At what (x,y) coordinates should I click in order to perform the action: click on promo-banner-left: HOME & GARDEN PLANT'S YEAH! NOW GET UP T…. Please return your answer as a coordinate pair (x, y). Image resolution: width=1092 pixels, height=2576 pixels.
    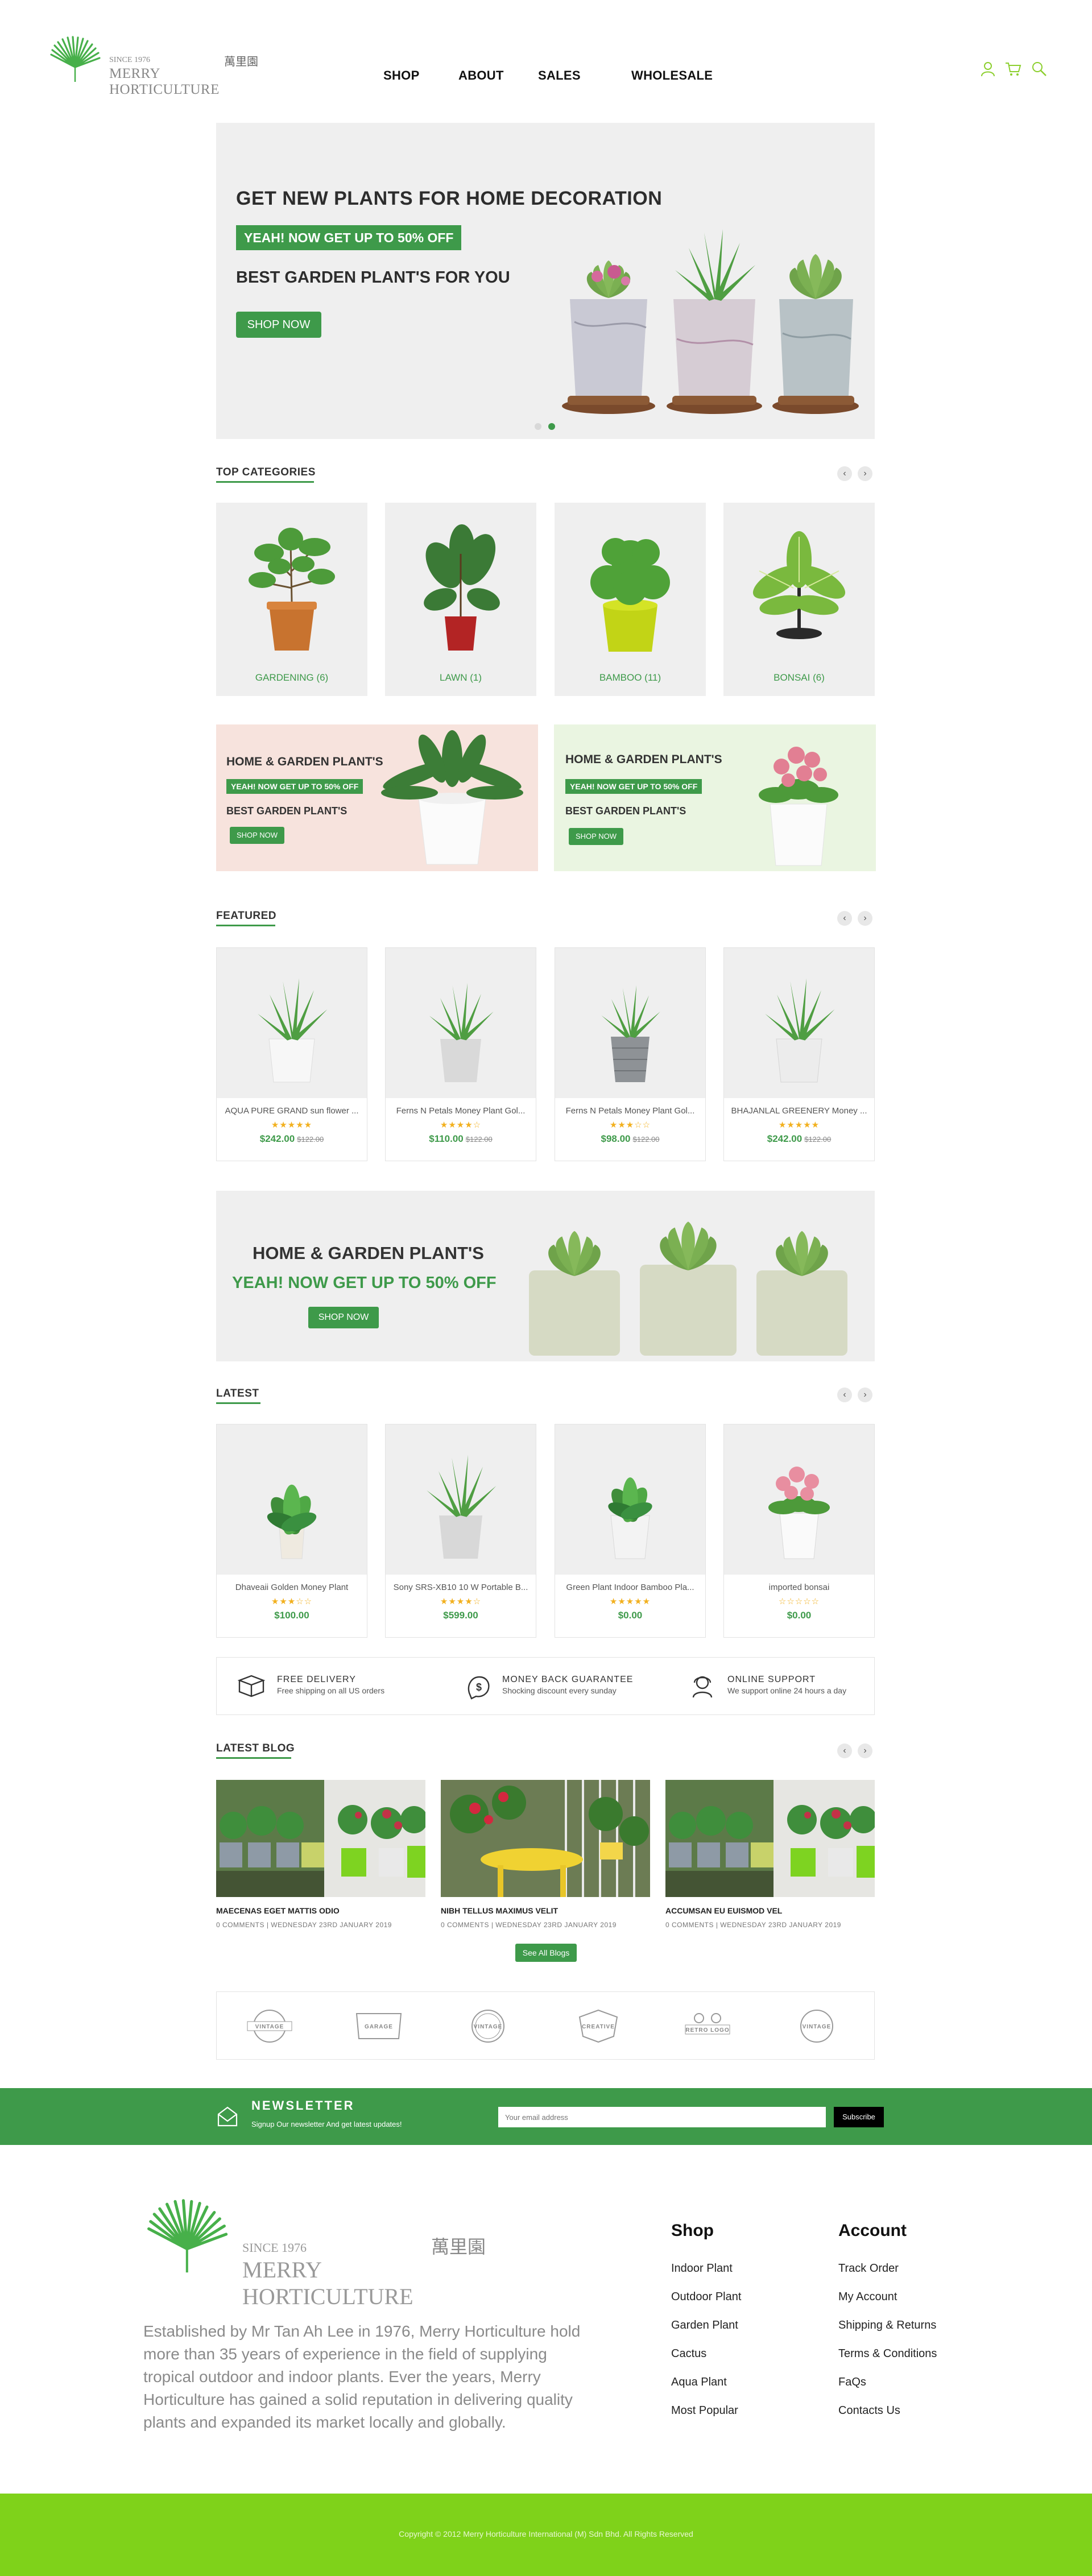
    Looking at the image, I should click on (377, 797).